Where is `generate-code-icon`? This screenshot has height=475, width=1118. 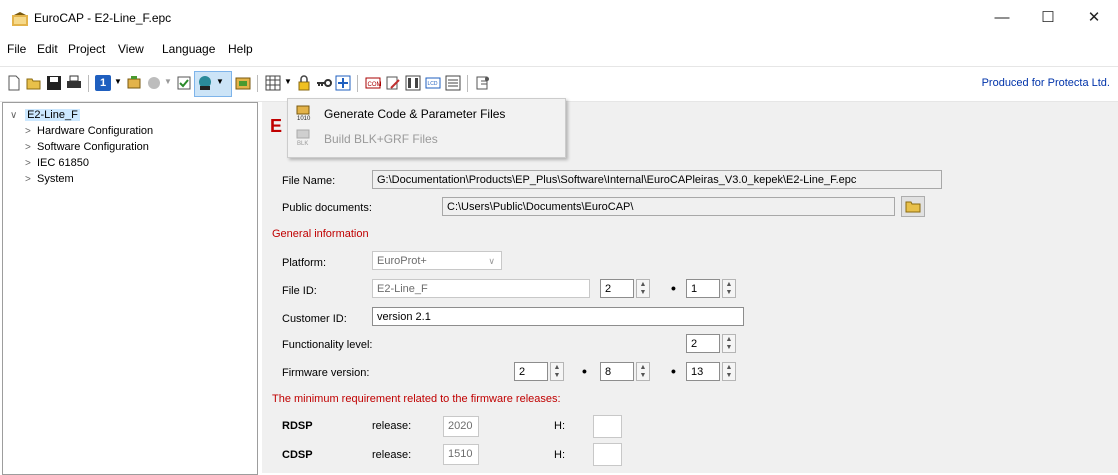
generate-code-icon is located at coordinates (205, 83).